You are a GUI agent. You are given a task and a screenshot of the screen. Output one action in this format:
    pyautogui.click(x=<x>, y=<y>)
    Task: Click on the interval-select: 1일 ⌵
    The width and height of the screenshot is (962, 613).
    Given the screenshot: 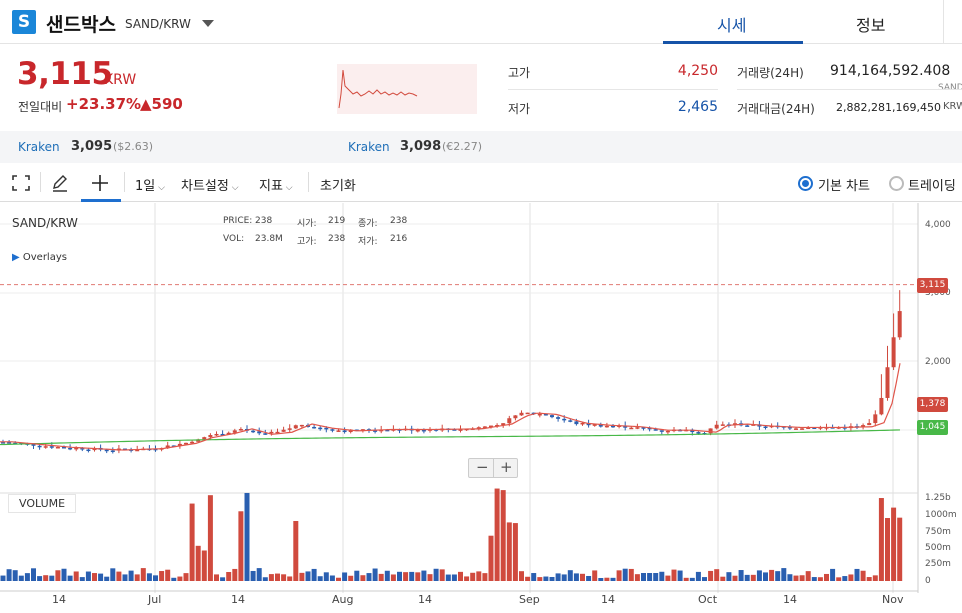 What is the action you would take?
    pyautogui.click(x=150, y=184)
    